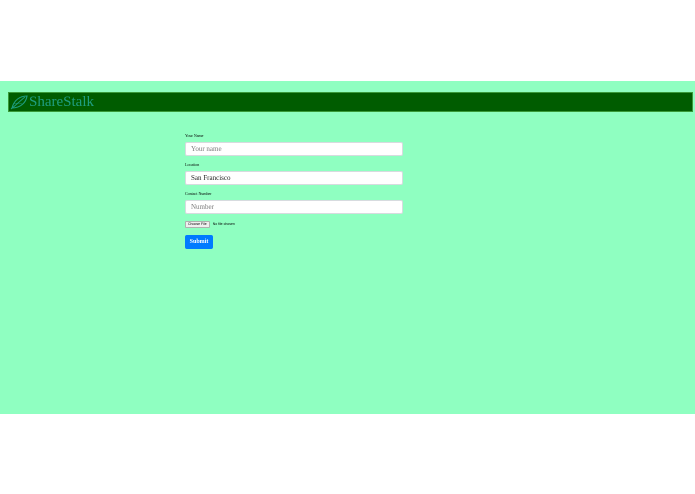 Image resolution: width=695 pixels, height=494 pixels. I want to click on leaf-icon, so click(19, 102).